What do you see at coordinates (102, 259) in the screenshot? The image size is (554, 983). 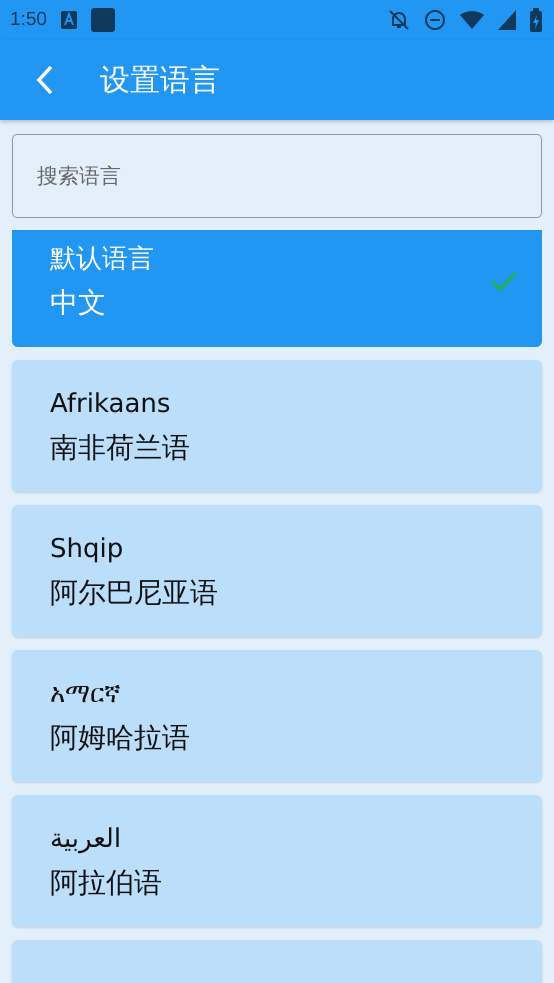 I see `language-native-name: 默认语言` at bounding box center [102, 259].